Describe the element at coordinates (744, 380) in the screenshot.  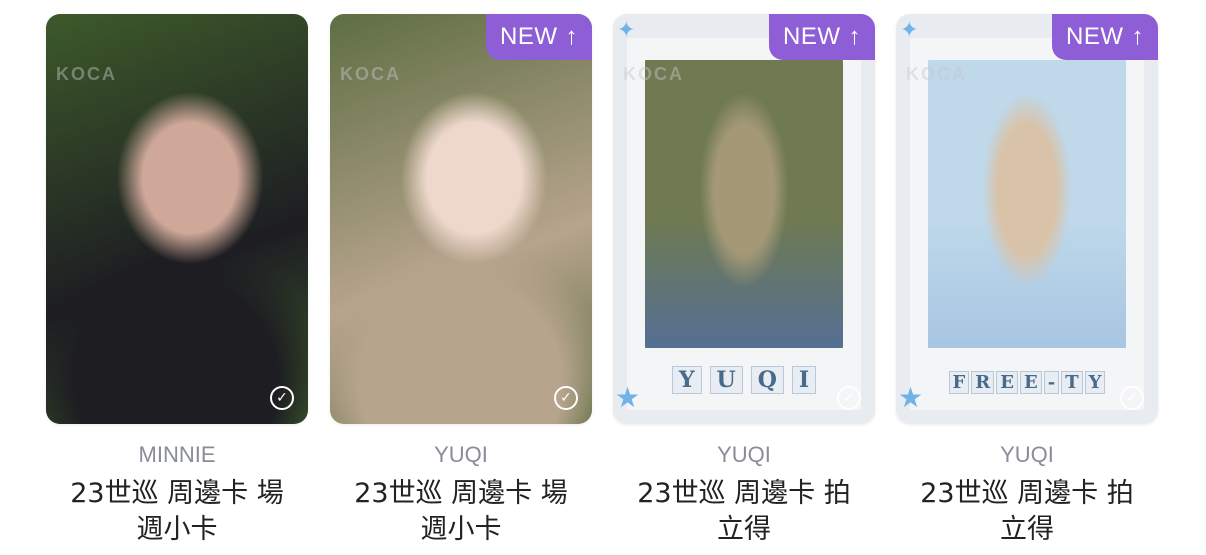
I see `polaroid-letters: YUQI` at that location.